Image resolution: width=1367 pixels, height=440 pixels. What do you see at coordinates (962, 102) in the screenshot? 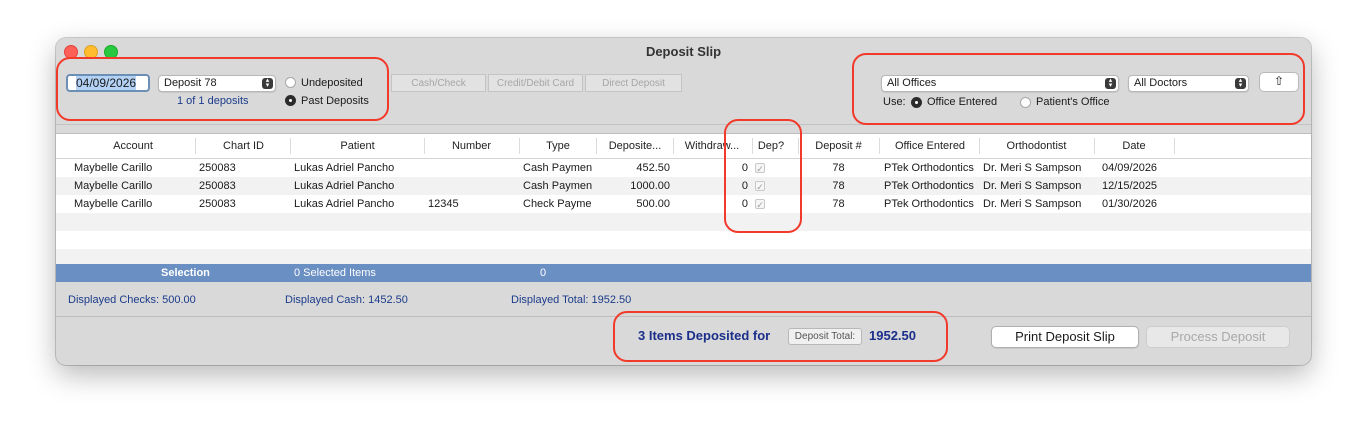
I see `office-entered-label: Office Entered` at bounding box center [962, 102].